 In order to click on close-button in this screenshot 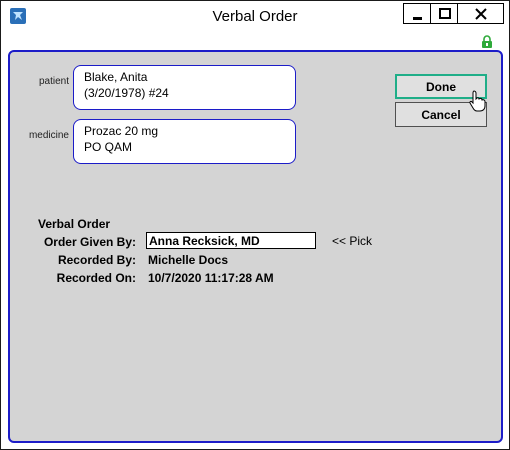, I will do `click(480, 13)`.